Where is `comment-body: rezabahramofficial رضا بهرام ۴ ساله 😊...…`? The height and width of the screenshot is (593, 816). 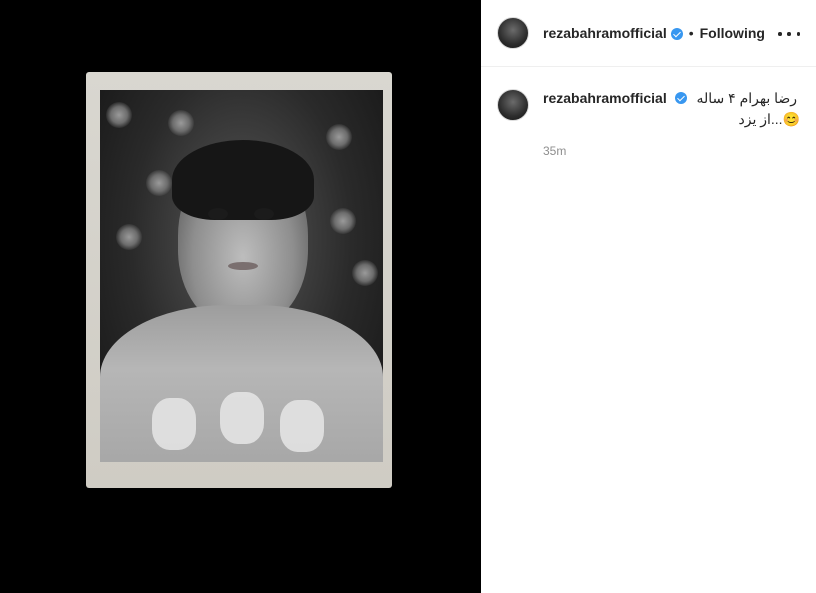
comment-body: rezabahramofficial رضا بهرام ۴ ساله 😊...… is located at coordinates (671, 123).